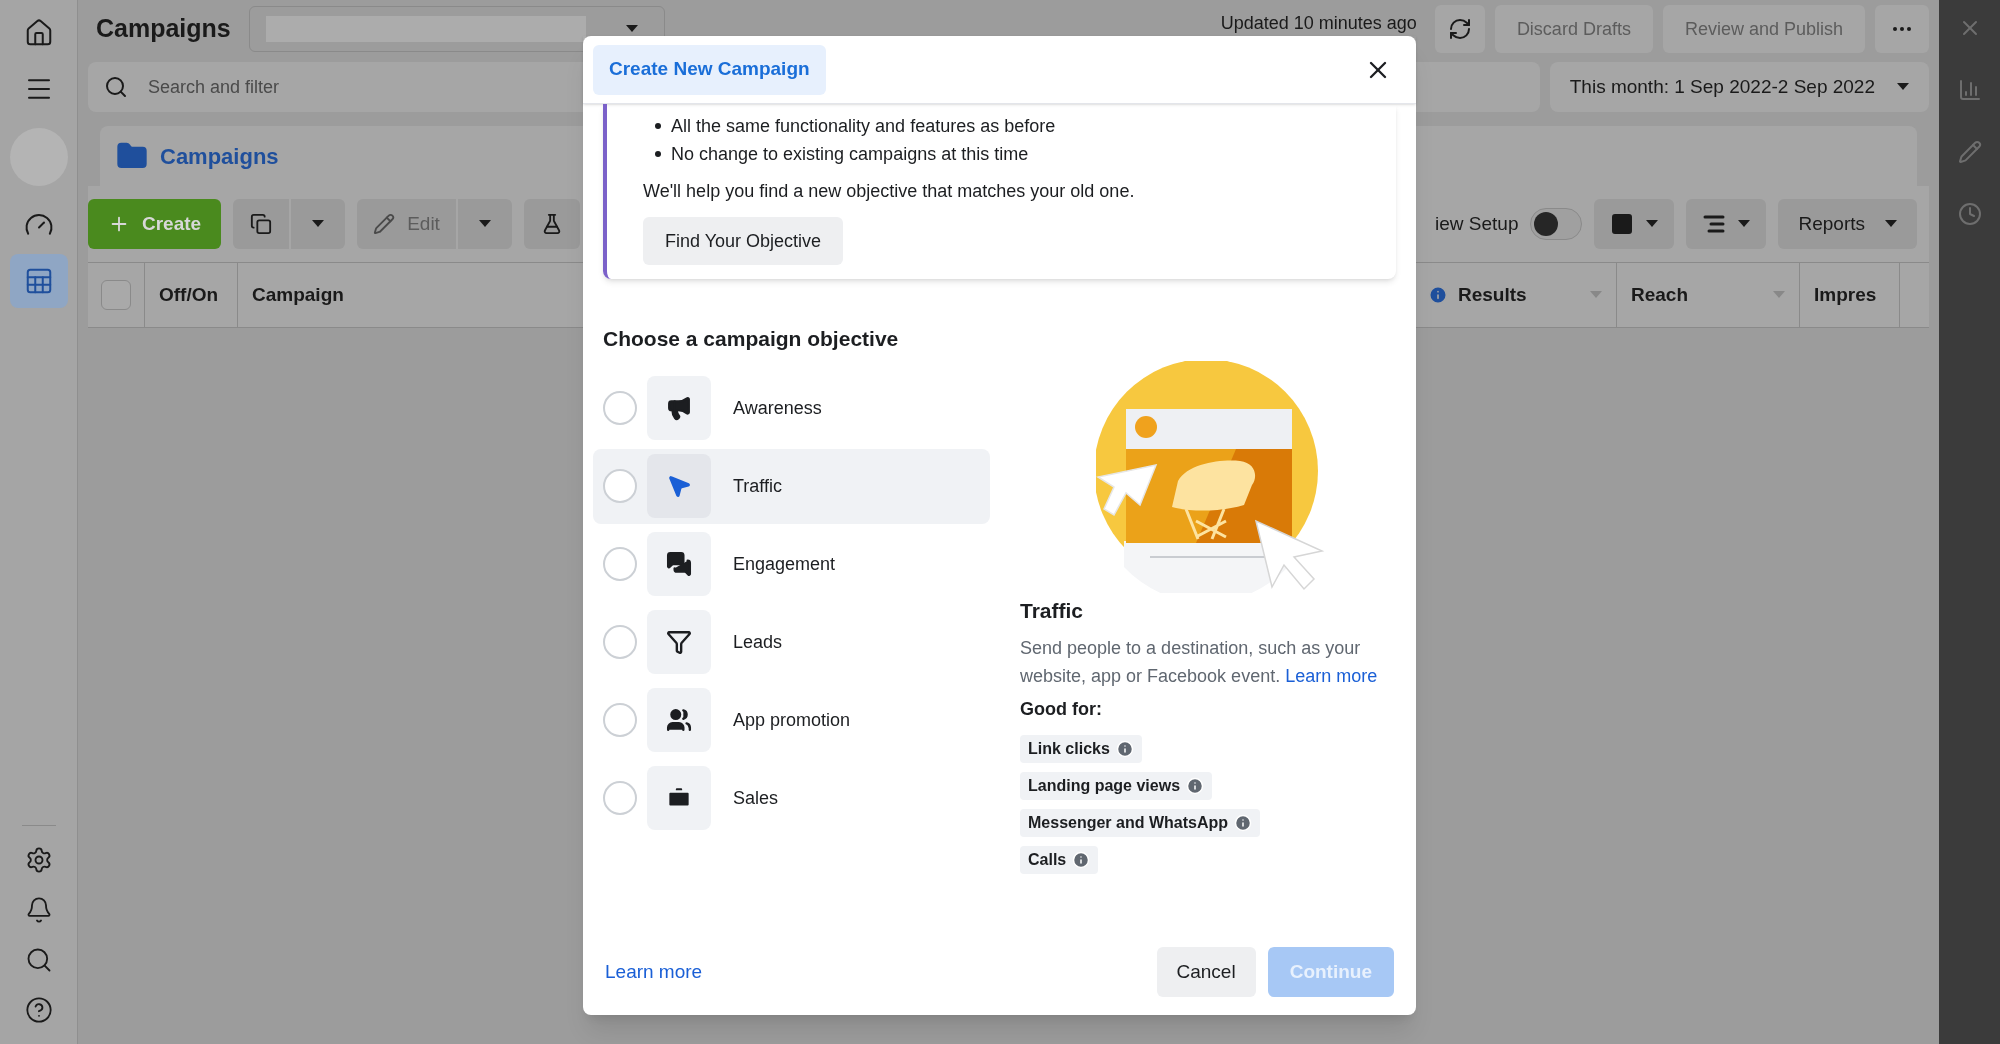 This screenshot has width=2000, height=1044. Describe the element at coordinates (116, 295) in the screenshot. I see `select-all-checkbox` at that location.